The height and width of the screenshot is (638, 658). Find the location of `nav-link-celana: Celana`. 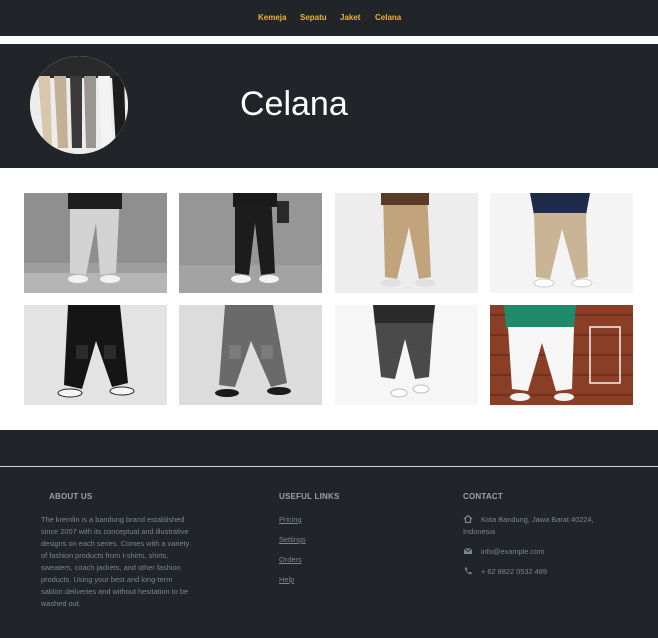

nav-link-celana: Celana is located at coordinates (388, 17).